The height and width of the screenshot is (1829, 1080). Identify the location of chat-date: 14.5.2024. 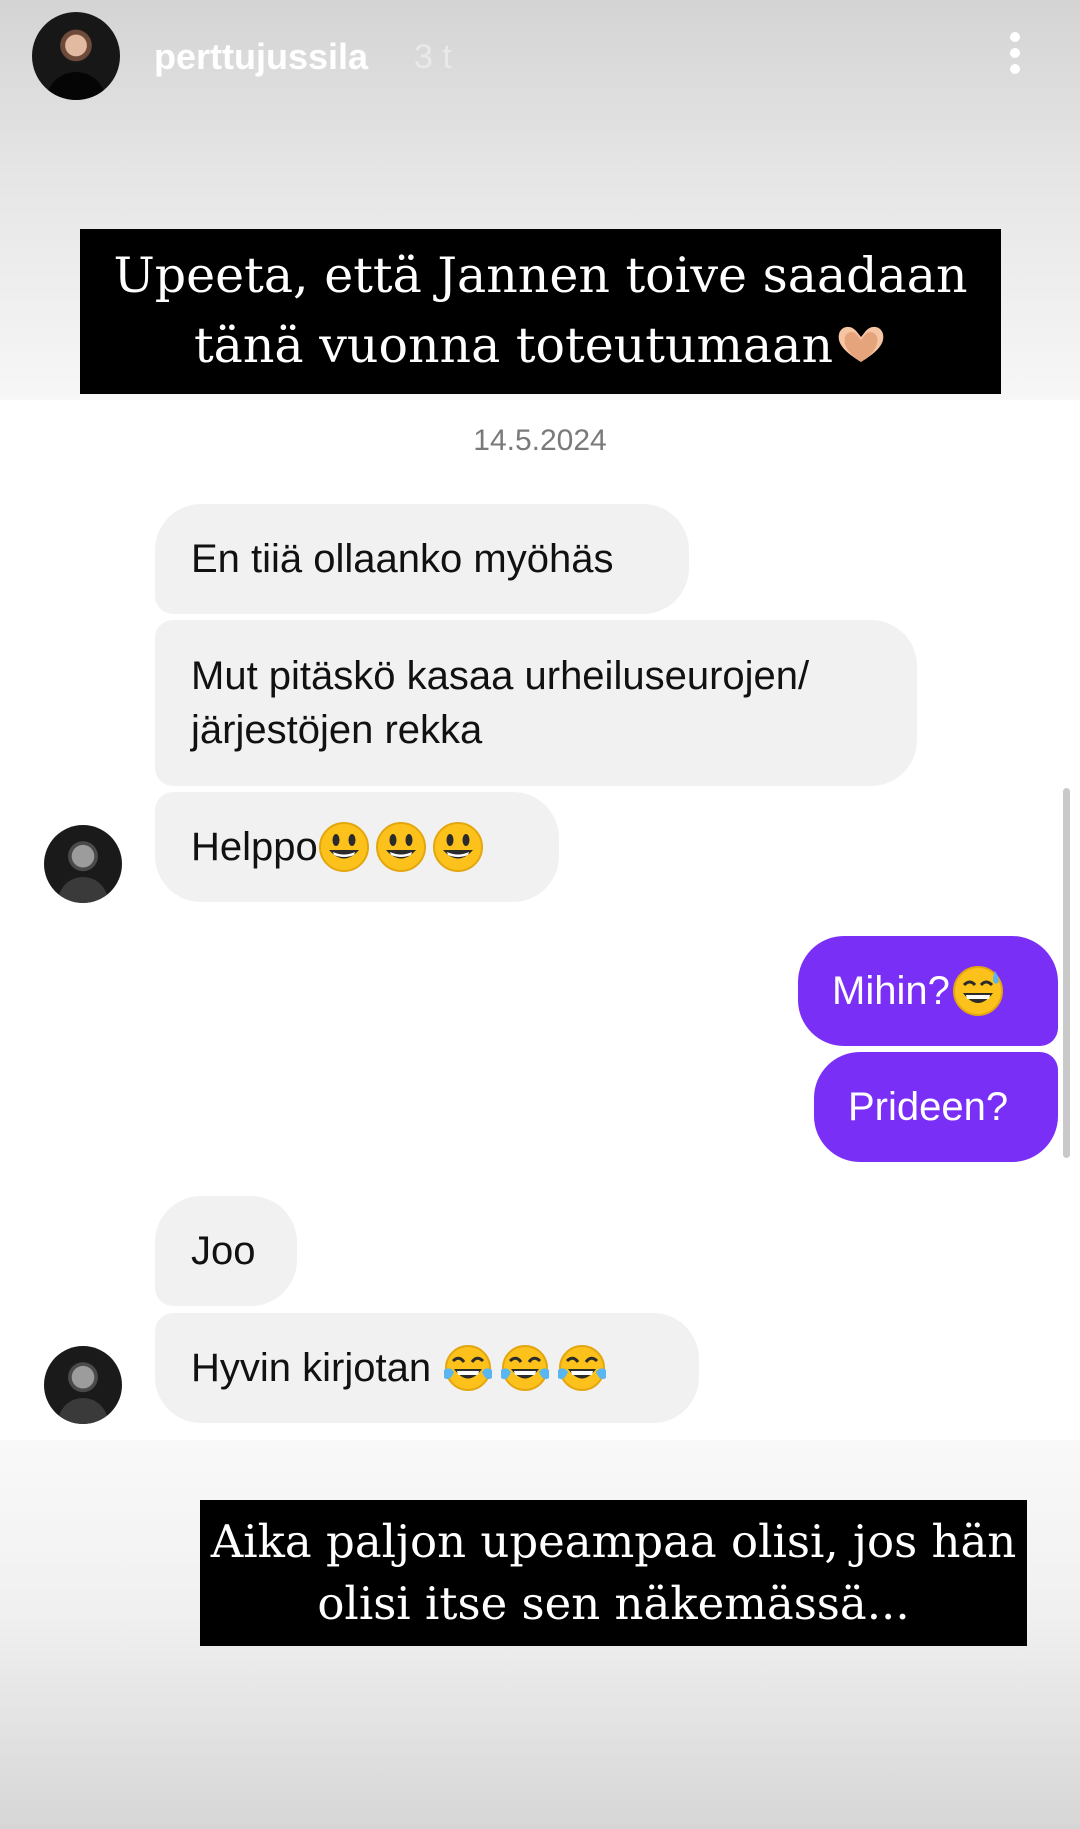
(540, 440).